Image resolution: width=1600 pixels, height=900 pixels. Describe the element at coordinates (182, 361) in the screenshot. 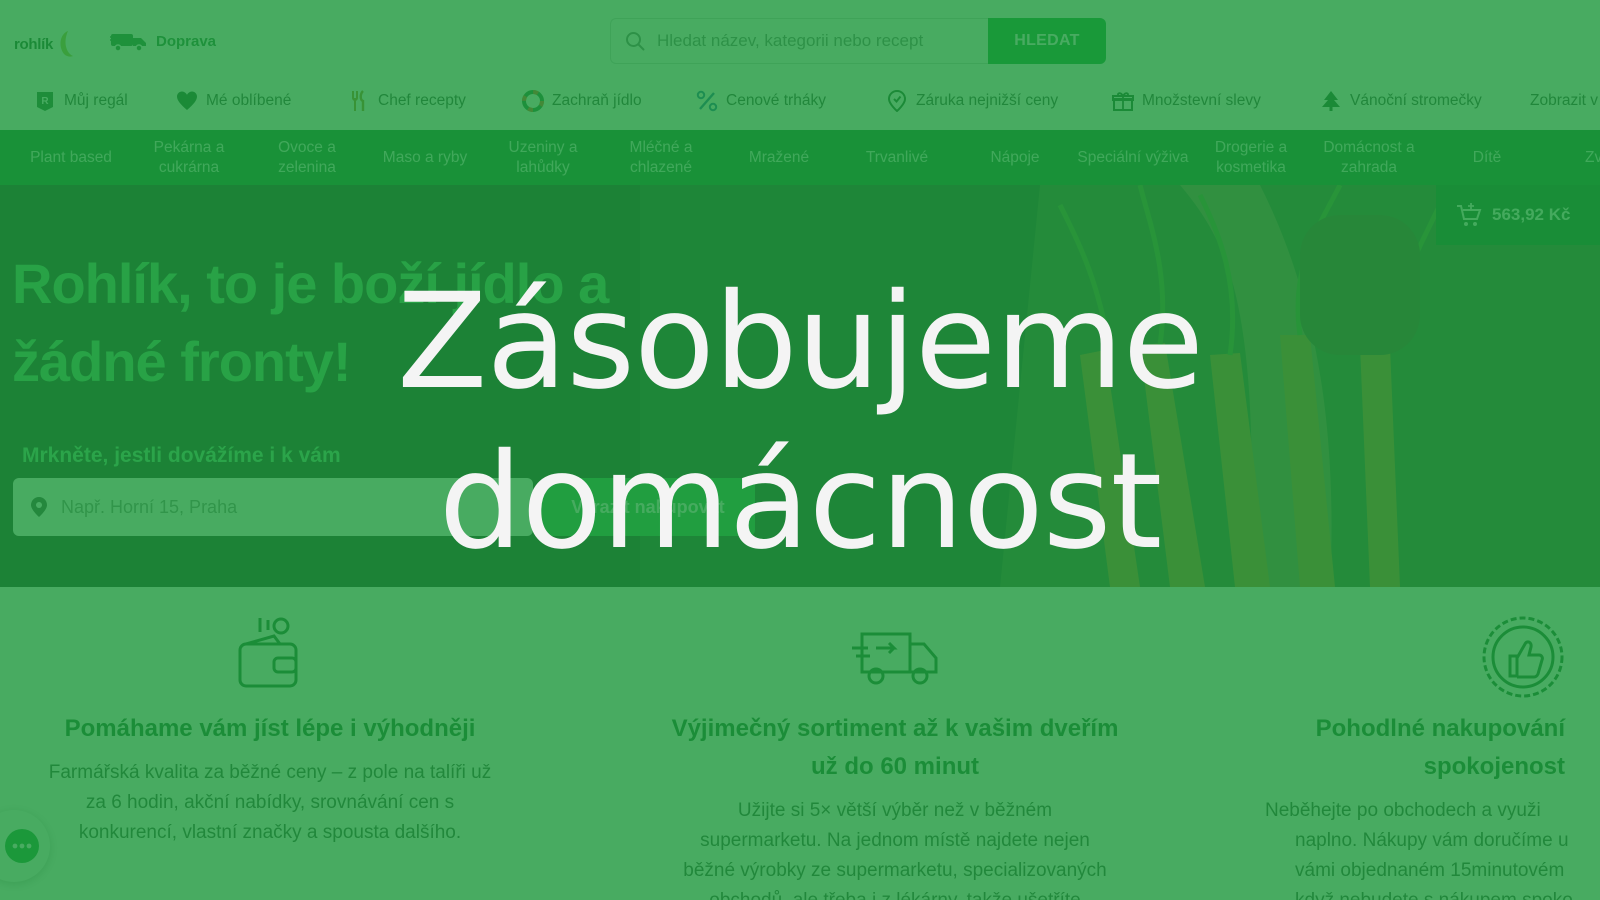

I see `hero-title-line2: žádné fronty!` at that location.